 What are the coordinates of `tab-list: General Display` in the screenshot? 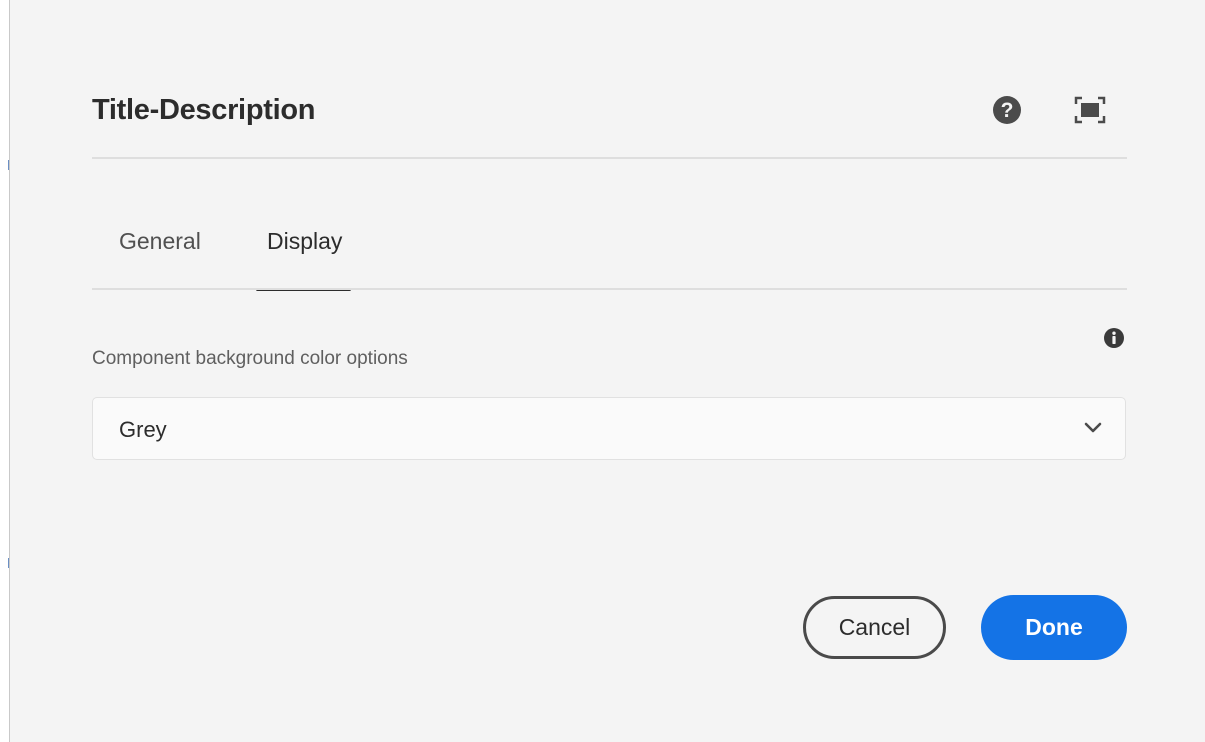 It's located at (609, 255).